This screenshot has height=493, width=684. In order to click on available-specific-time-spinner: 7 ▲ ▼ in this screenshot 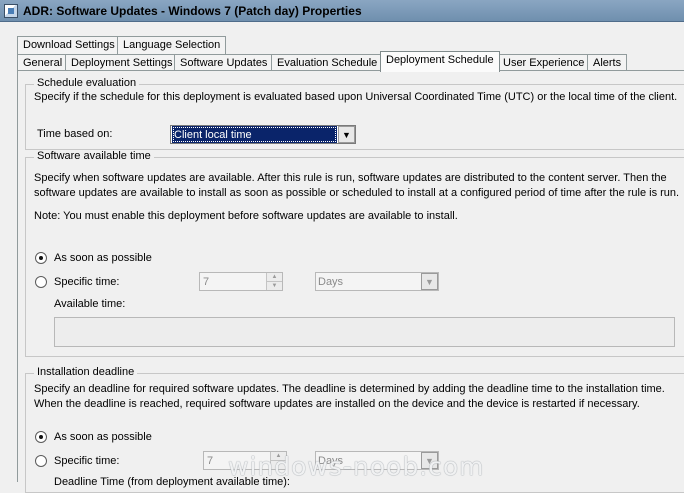, I will do `click(241, 281)`.